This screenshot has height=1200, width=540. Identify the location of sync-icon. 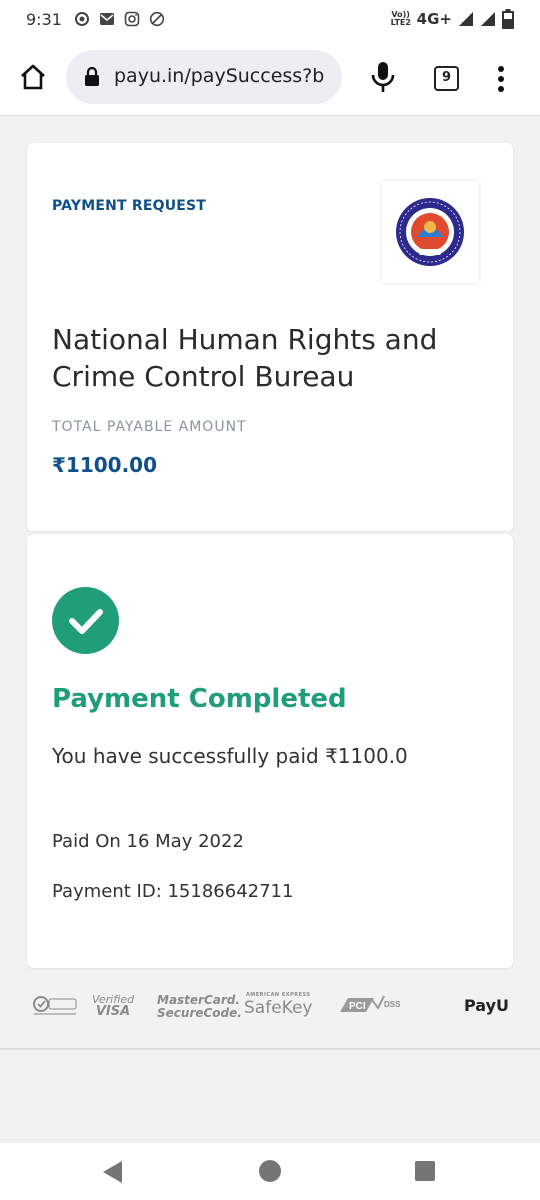
(82, 19).